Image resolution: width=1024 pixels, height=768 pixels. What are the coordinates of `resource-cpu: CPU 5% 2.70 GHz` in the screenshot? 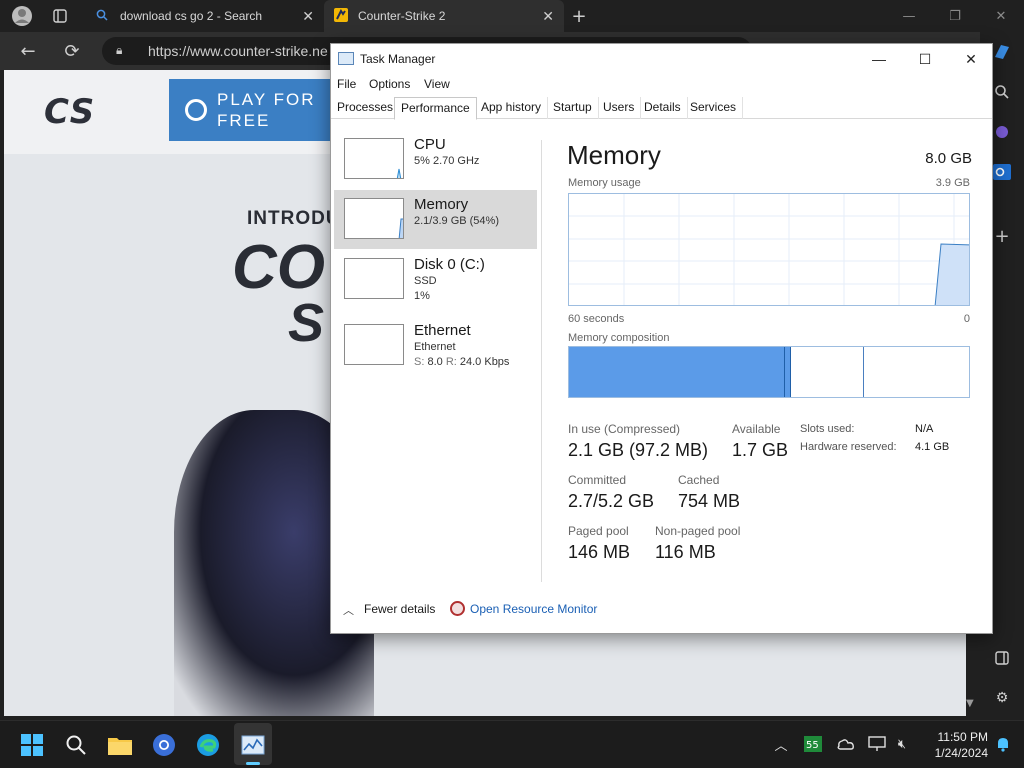 It's located at (435, 159).